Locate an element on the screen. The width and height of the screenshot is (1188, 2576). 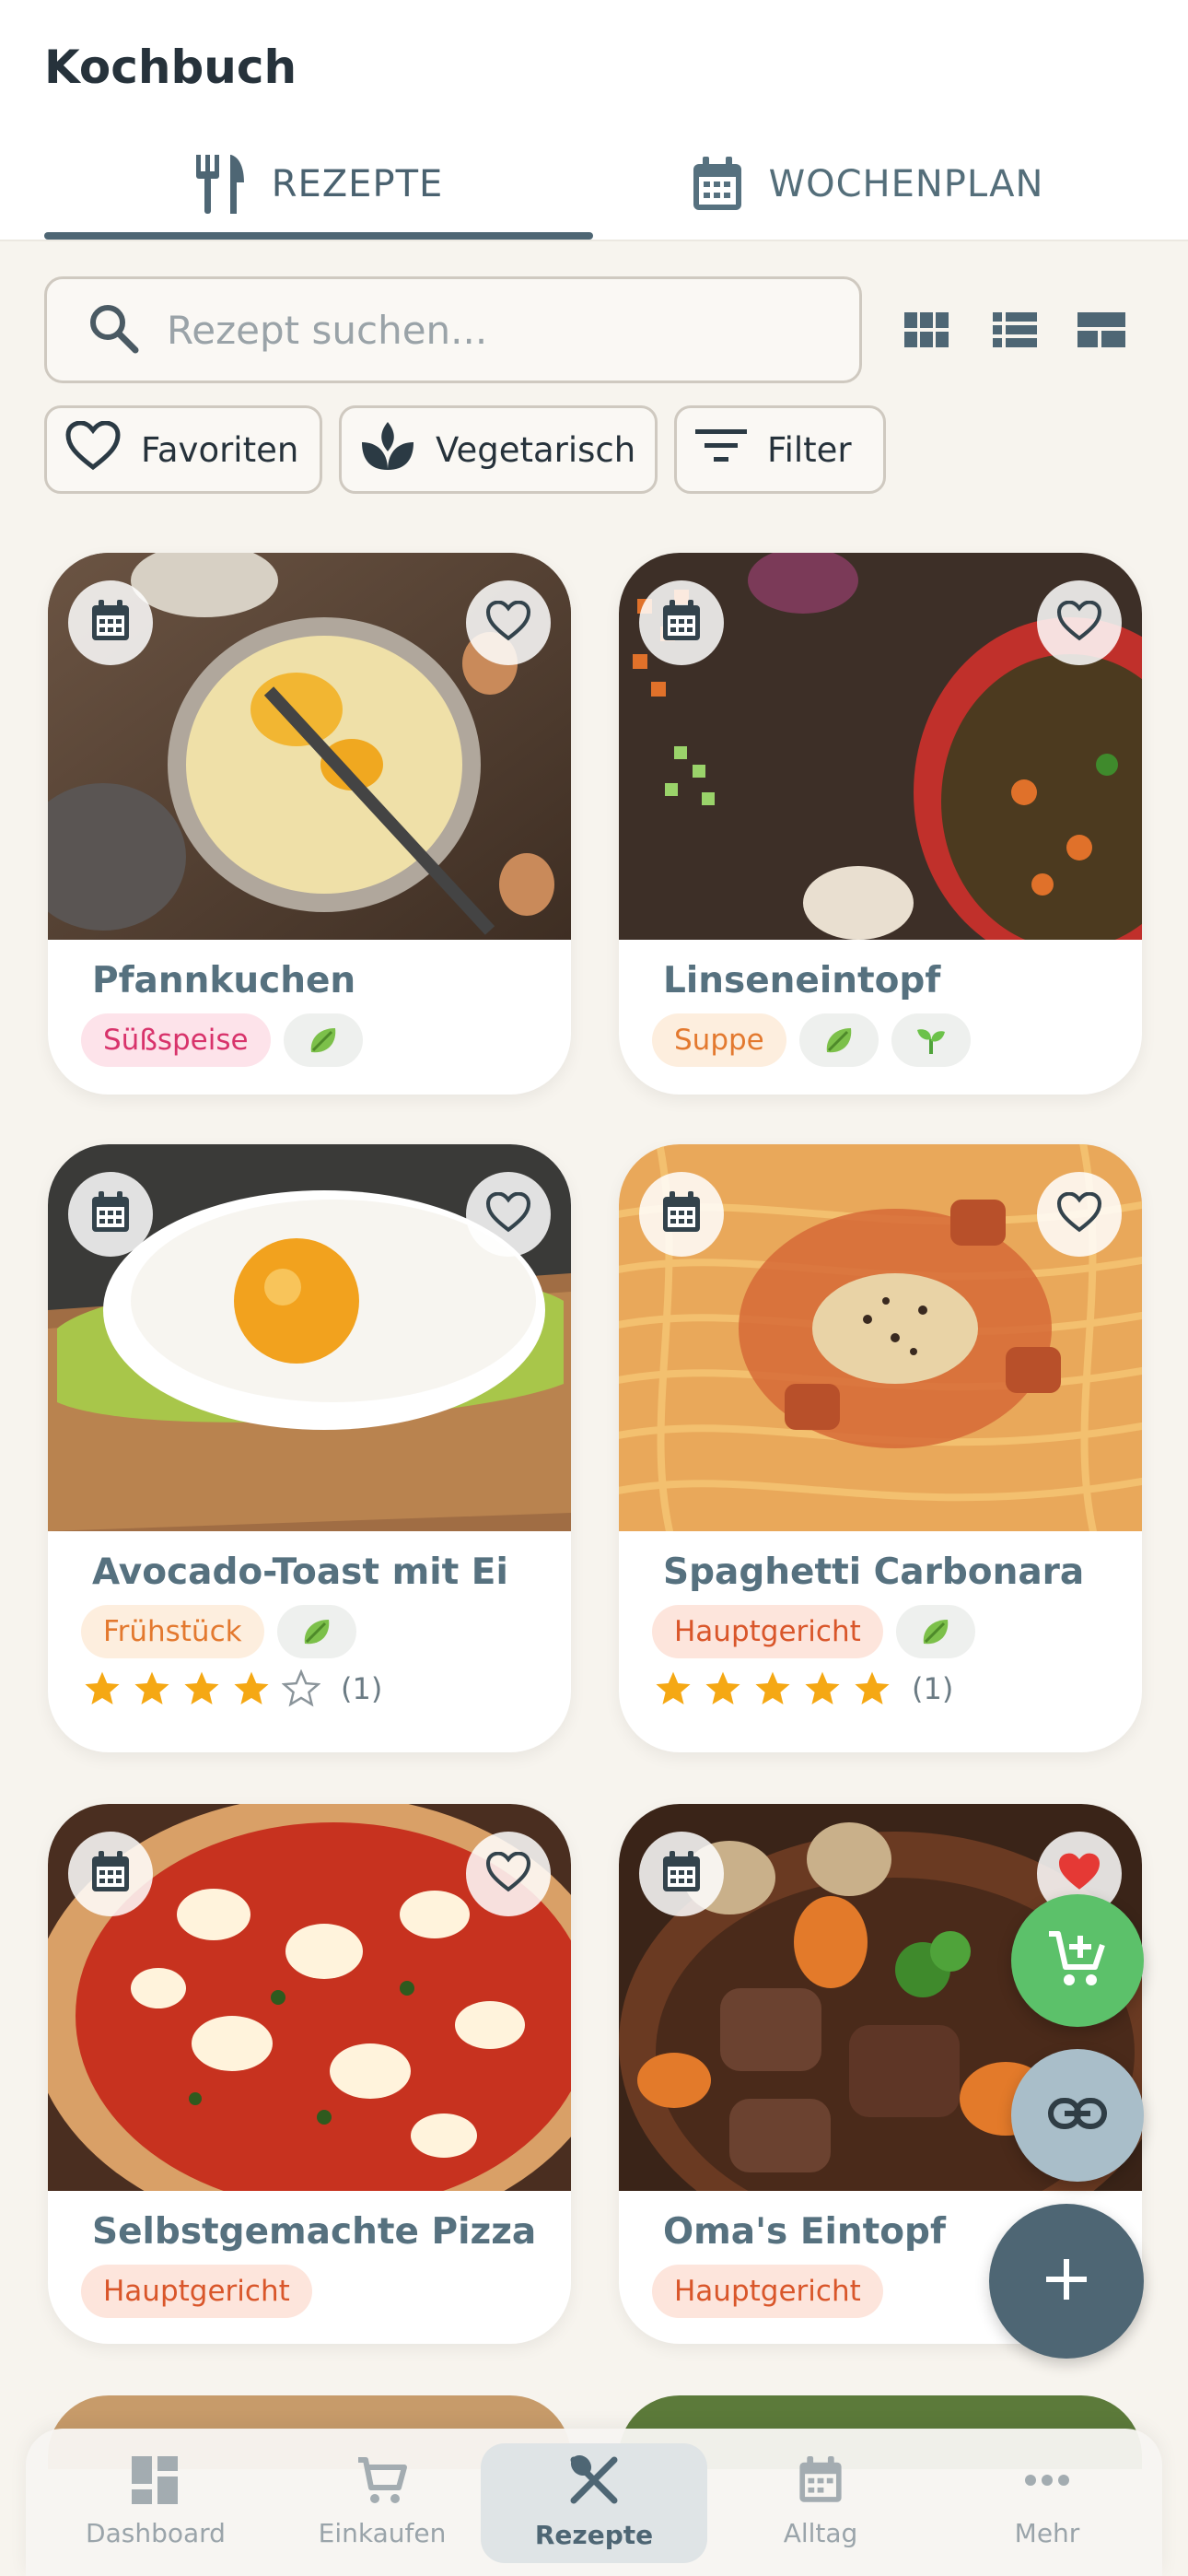
chip-favoriten: Favoriten is located at coordinates (183, 449).